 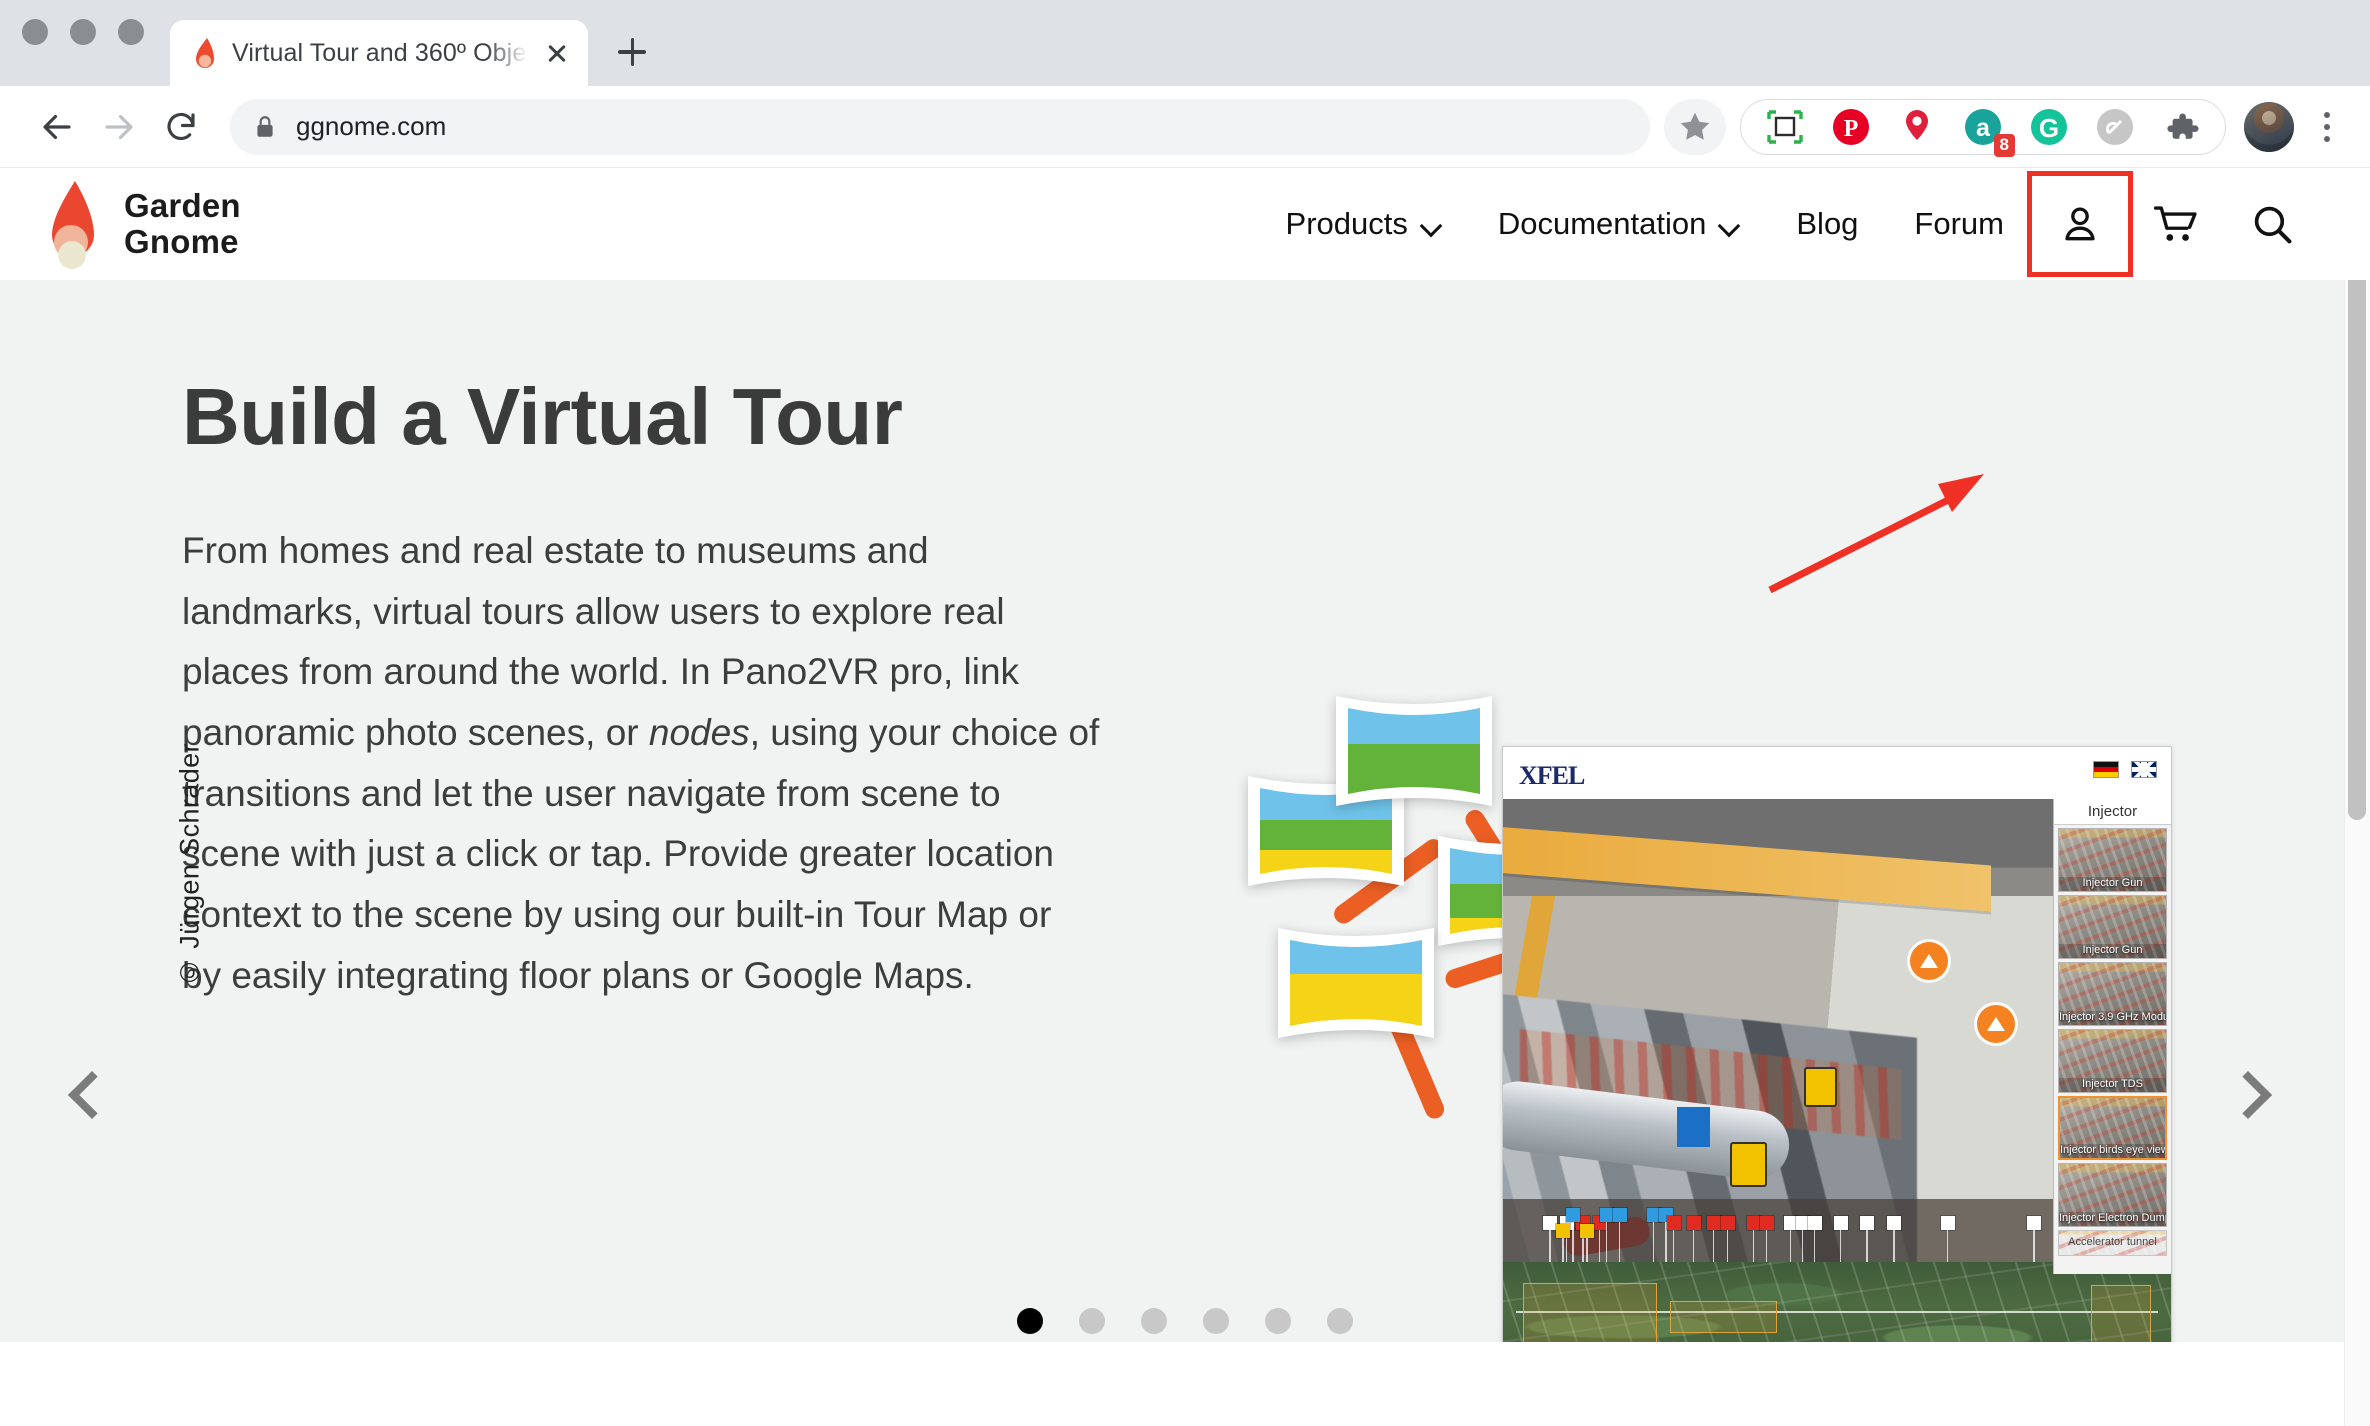 What do you see at coordinates (1185, 224) in the screenshot?
I see `site-header: Garden Gnome Products Documentation Blog` at bounding box center [1185, 224].